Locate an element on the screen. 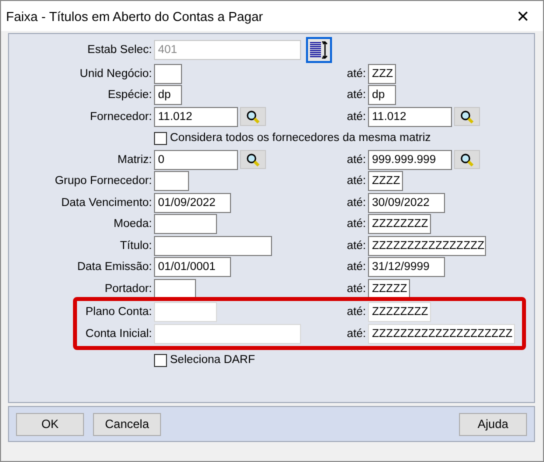 The width and height of the screenshot is (544, 462). checkbox-label: Considera todos os fornecedores da mesma matriz is located at coordinates (300, 138).